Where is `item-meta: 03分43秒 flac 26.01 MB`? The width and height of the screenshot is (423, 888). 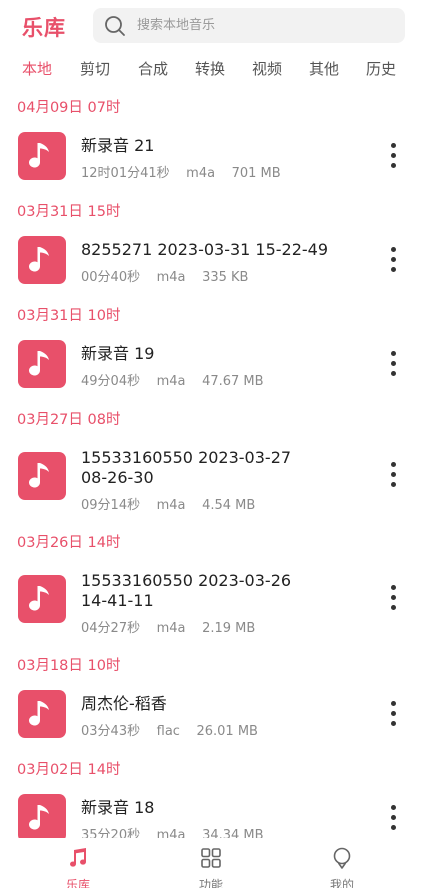 item-meta: 03分43秒 flac 26.01 MB is located at coordinates (169, 729).